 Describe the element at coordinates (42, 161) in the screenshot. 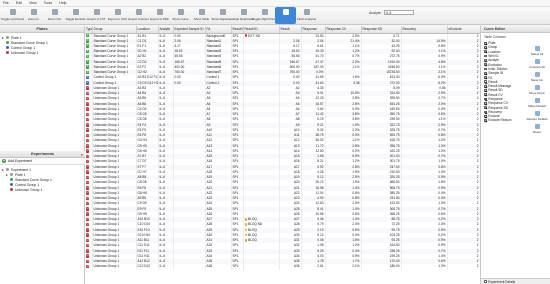

I see `add-experiment-button: + Add Experiment` at that location.